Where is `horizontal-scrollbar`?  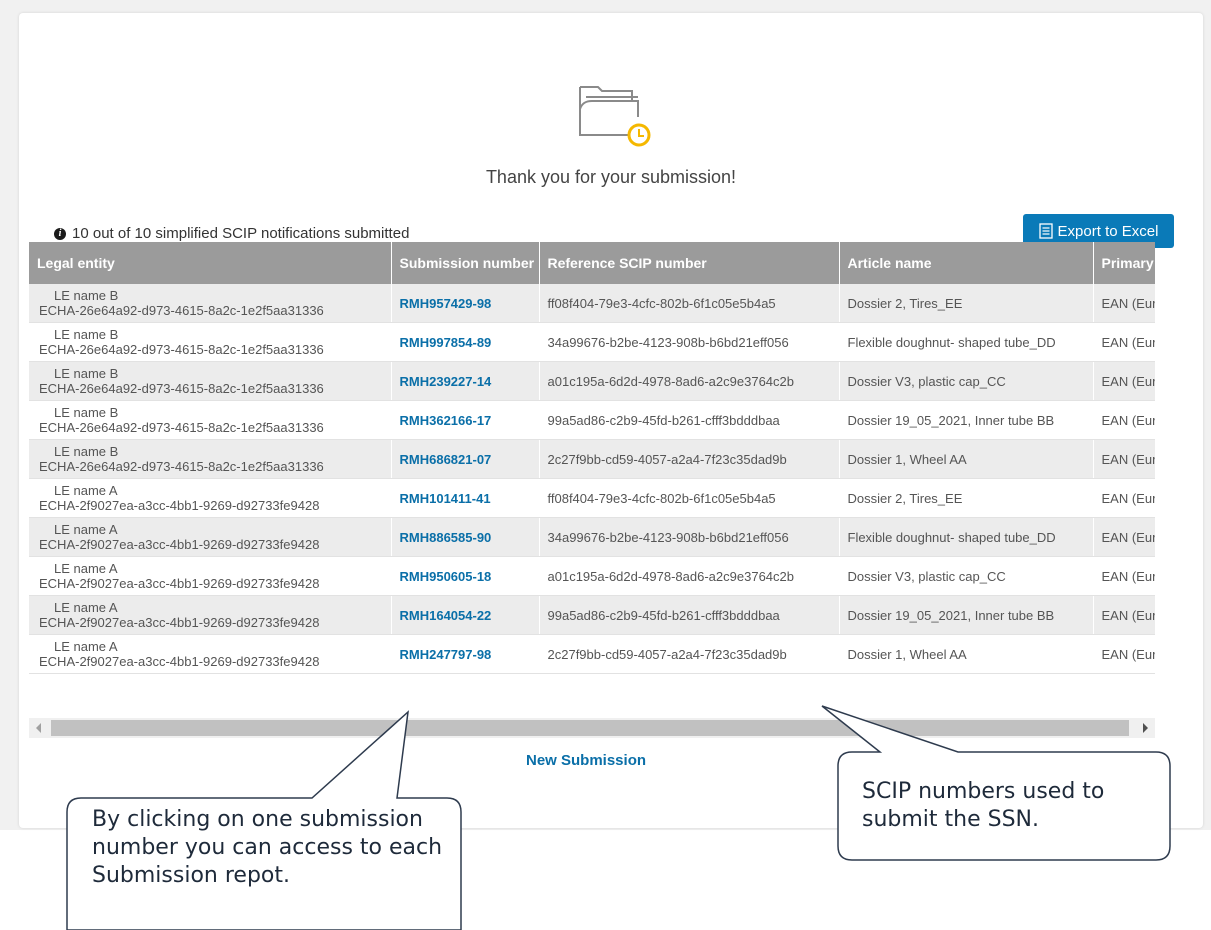 horizontal-scrollbar is located at coordinates (592, 728).